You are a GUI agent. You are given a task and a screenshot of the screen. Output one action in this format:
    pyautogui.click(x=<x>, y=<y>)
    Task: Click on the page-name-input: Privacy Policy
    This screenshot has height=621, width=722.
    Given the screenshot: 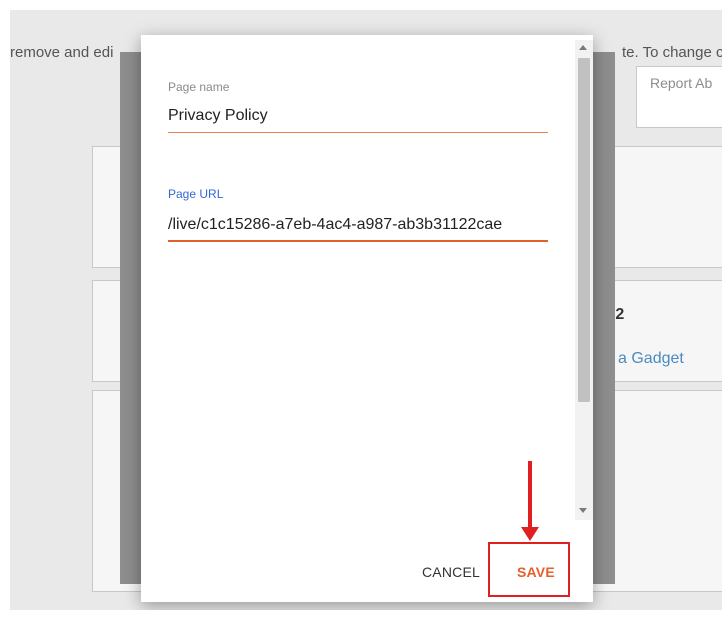 What is the action you would take?
    pyautogui.click(x=358, y=116)
    